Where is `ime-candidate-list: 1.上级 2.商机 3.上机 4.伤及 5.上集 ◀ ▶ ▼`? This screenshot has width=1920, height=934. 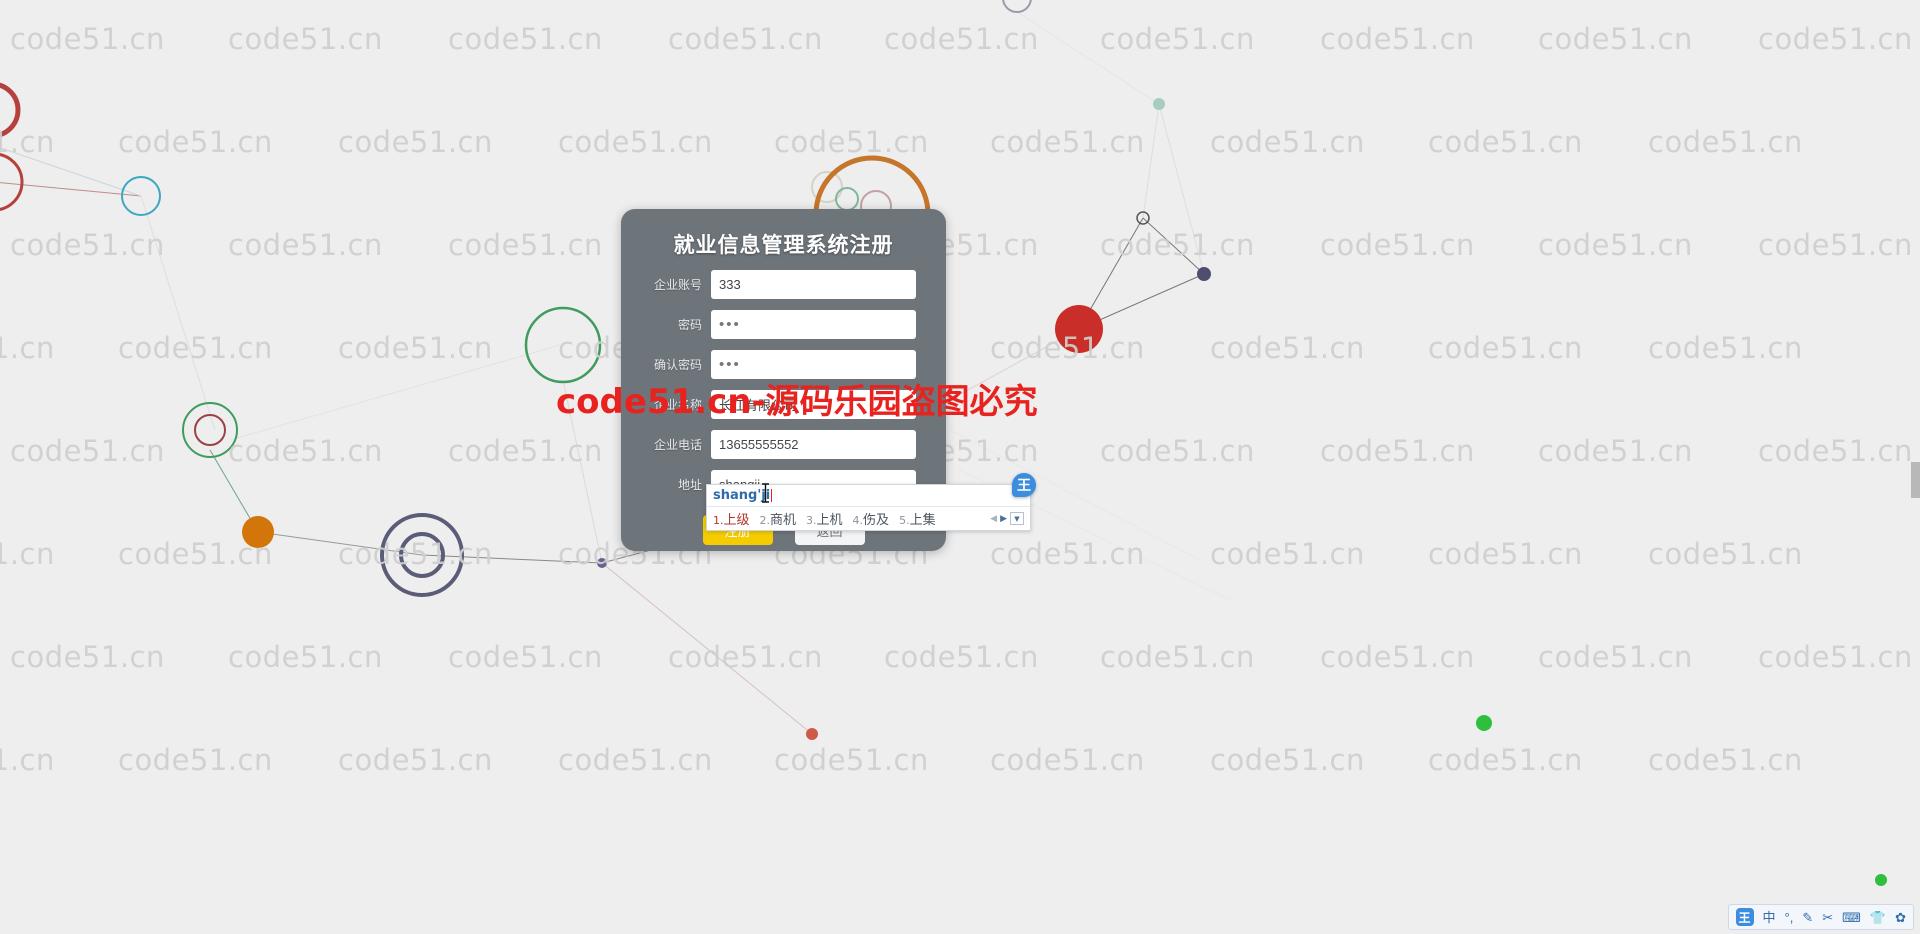 ime-candidate-list: 1.上级 2.商机 3.上机 4.伤及 5.上集 ◀ ▶ ▼ is located at coordinates (868, 518).